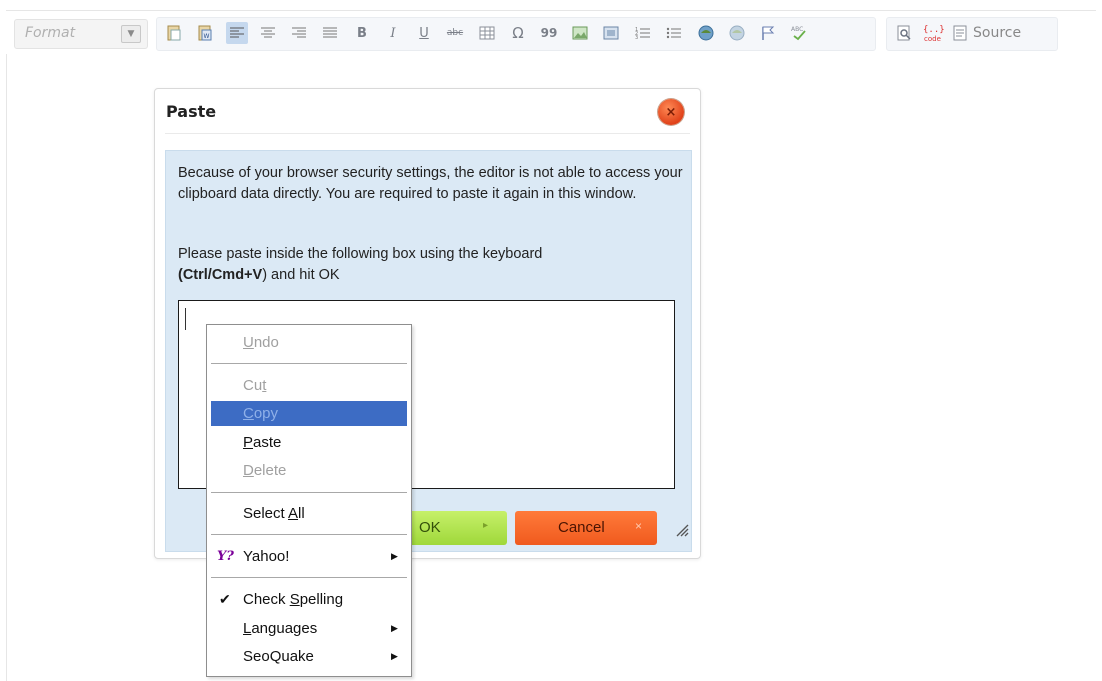  I want to click on menu-item-label: Check Spelling, so click(293, 599).